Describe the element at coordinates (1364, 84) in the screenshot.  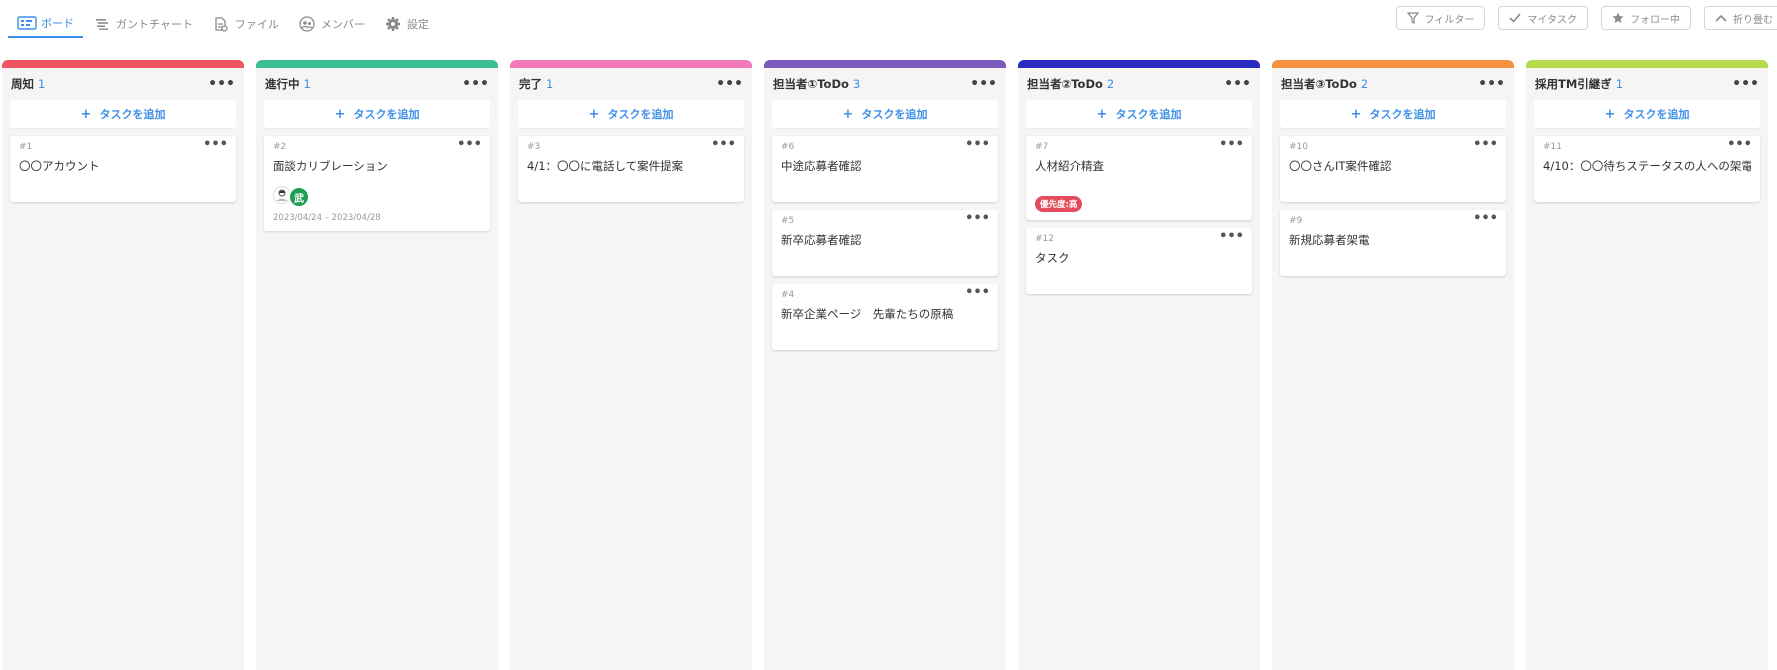
I see `column-count: 2` at that location.